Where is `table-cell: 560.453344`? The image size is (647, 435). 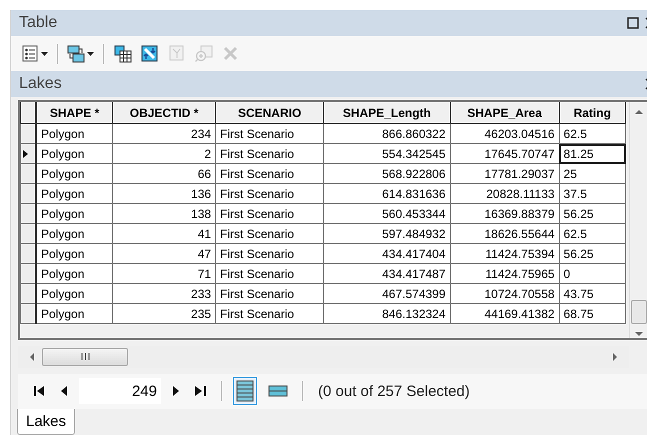
table-cell: 560.453344 is located at coordinates (387, 214).